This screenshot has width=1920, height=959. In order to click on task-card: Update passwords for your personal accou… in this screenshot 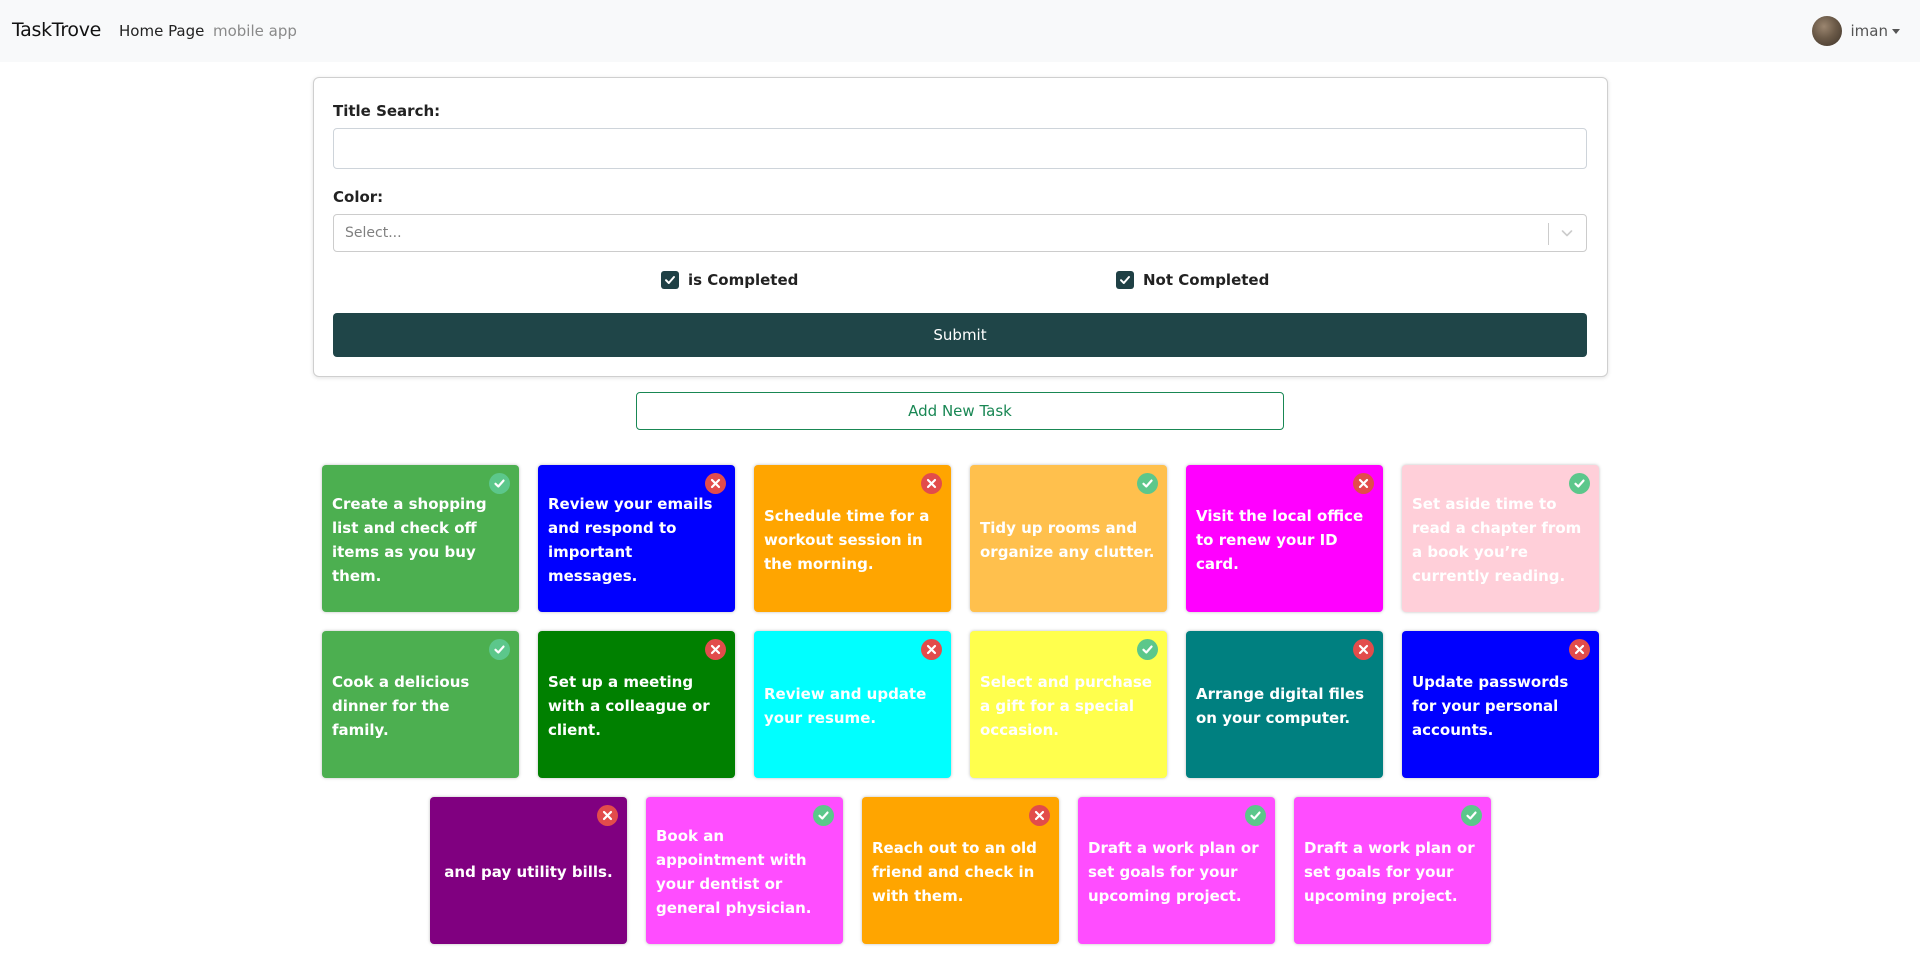, I will do `click(1500, 704)`.